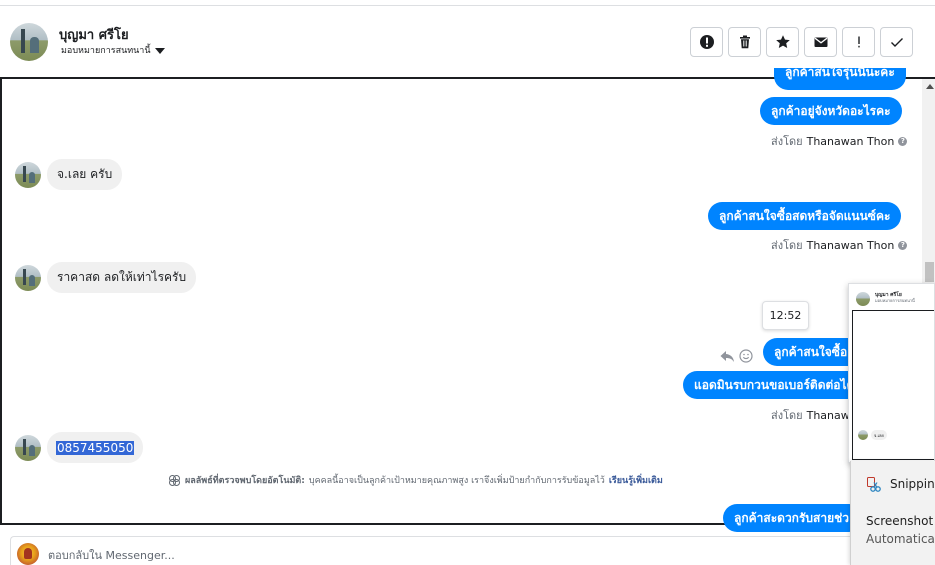 The image size is (935, 565). What do you see at coordinates (900, 539) in the screenshot?
I see `notification-body: Automatica` at bounding box center [900, 539].